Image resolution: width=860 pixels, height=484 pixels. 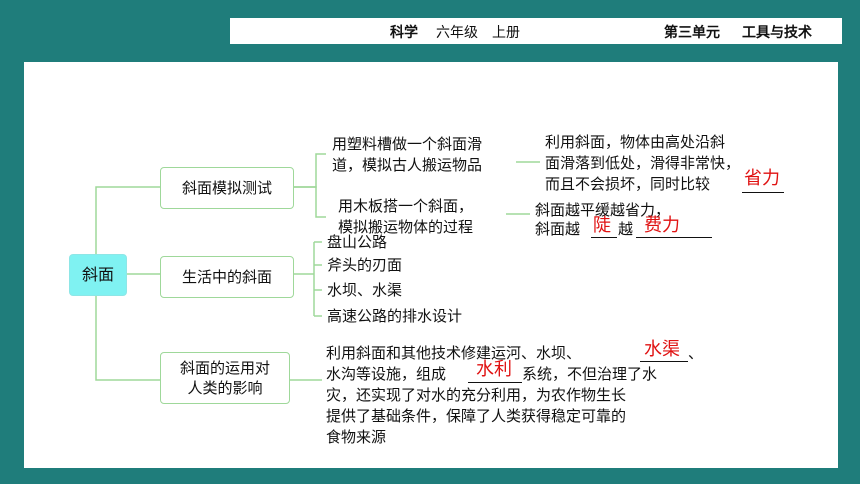 I want to click on grade: 六年级, so click(x=457, y=33).